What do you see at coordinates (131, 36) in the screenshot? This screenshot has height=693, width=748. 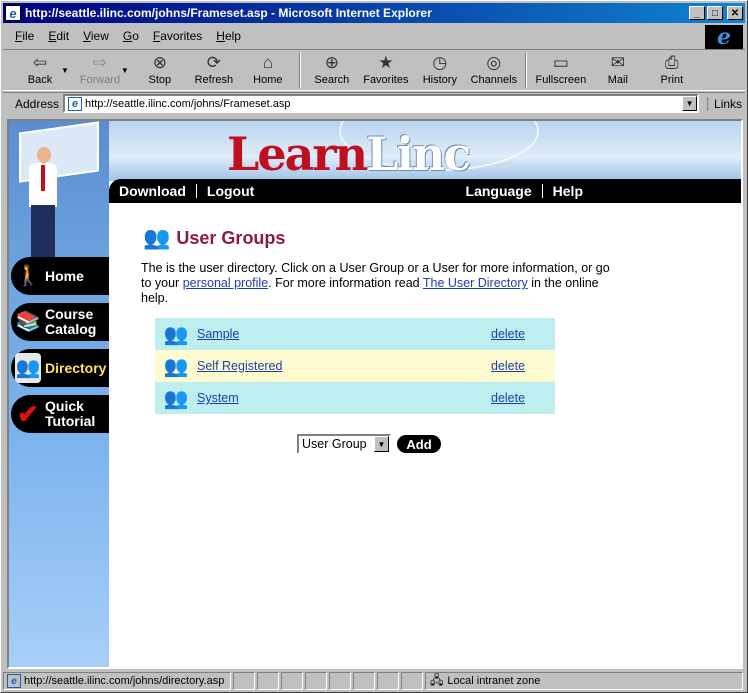 I see `menu-go: Go` at bounding box center [131, 36].